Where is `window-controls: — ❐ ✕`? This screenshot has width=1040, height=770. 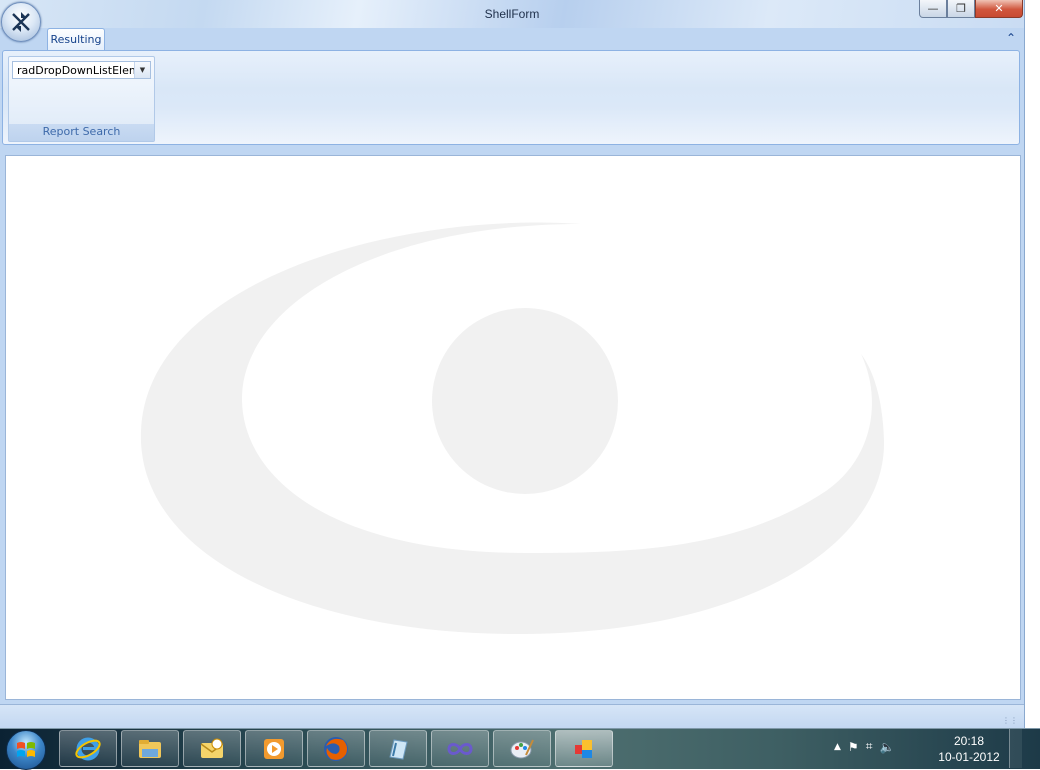
window-controls: — ❐ ✕ is located at coordinates (971, 9).